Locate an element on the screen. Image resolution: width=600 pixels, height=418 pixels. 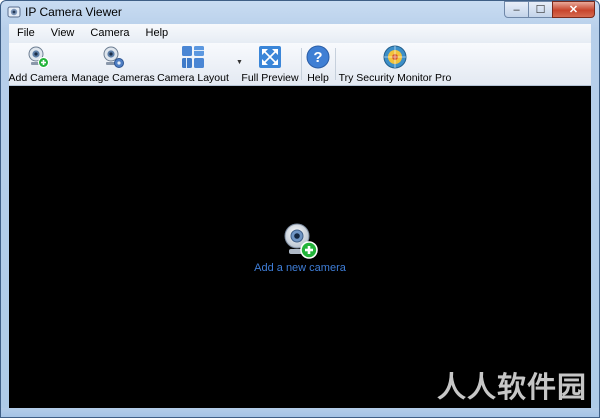
app-camera-icon is located at coordinates (14, 12).